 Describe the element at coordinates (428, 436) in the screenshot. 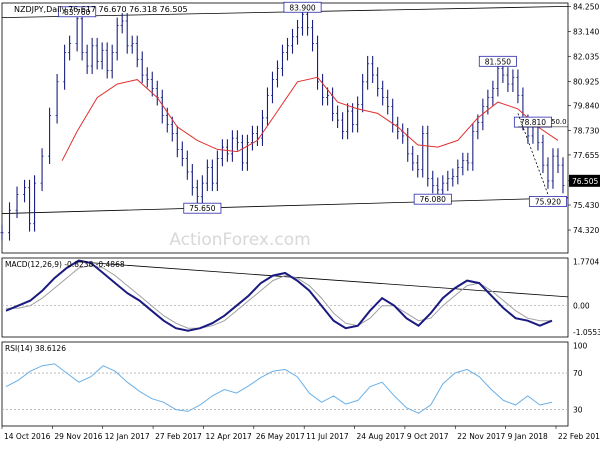

I see `x-tick-label: 9 Oct 2017` at that location.